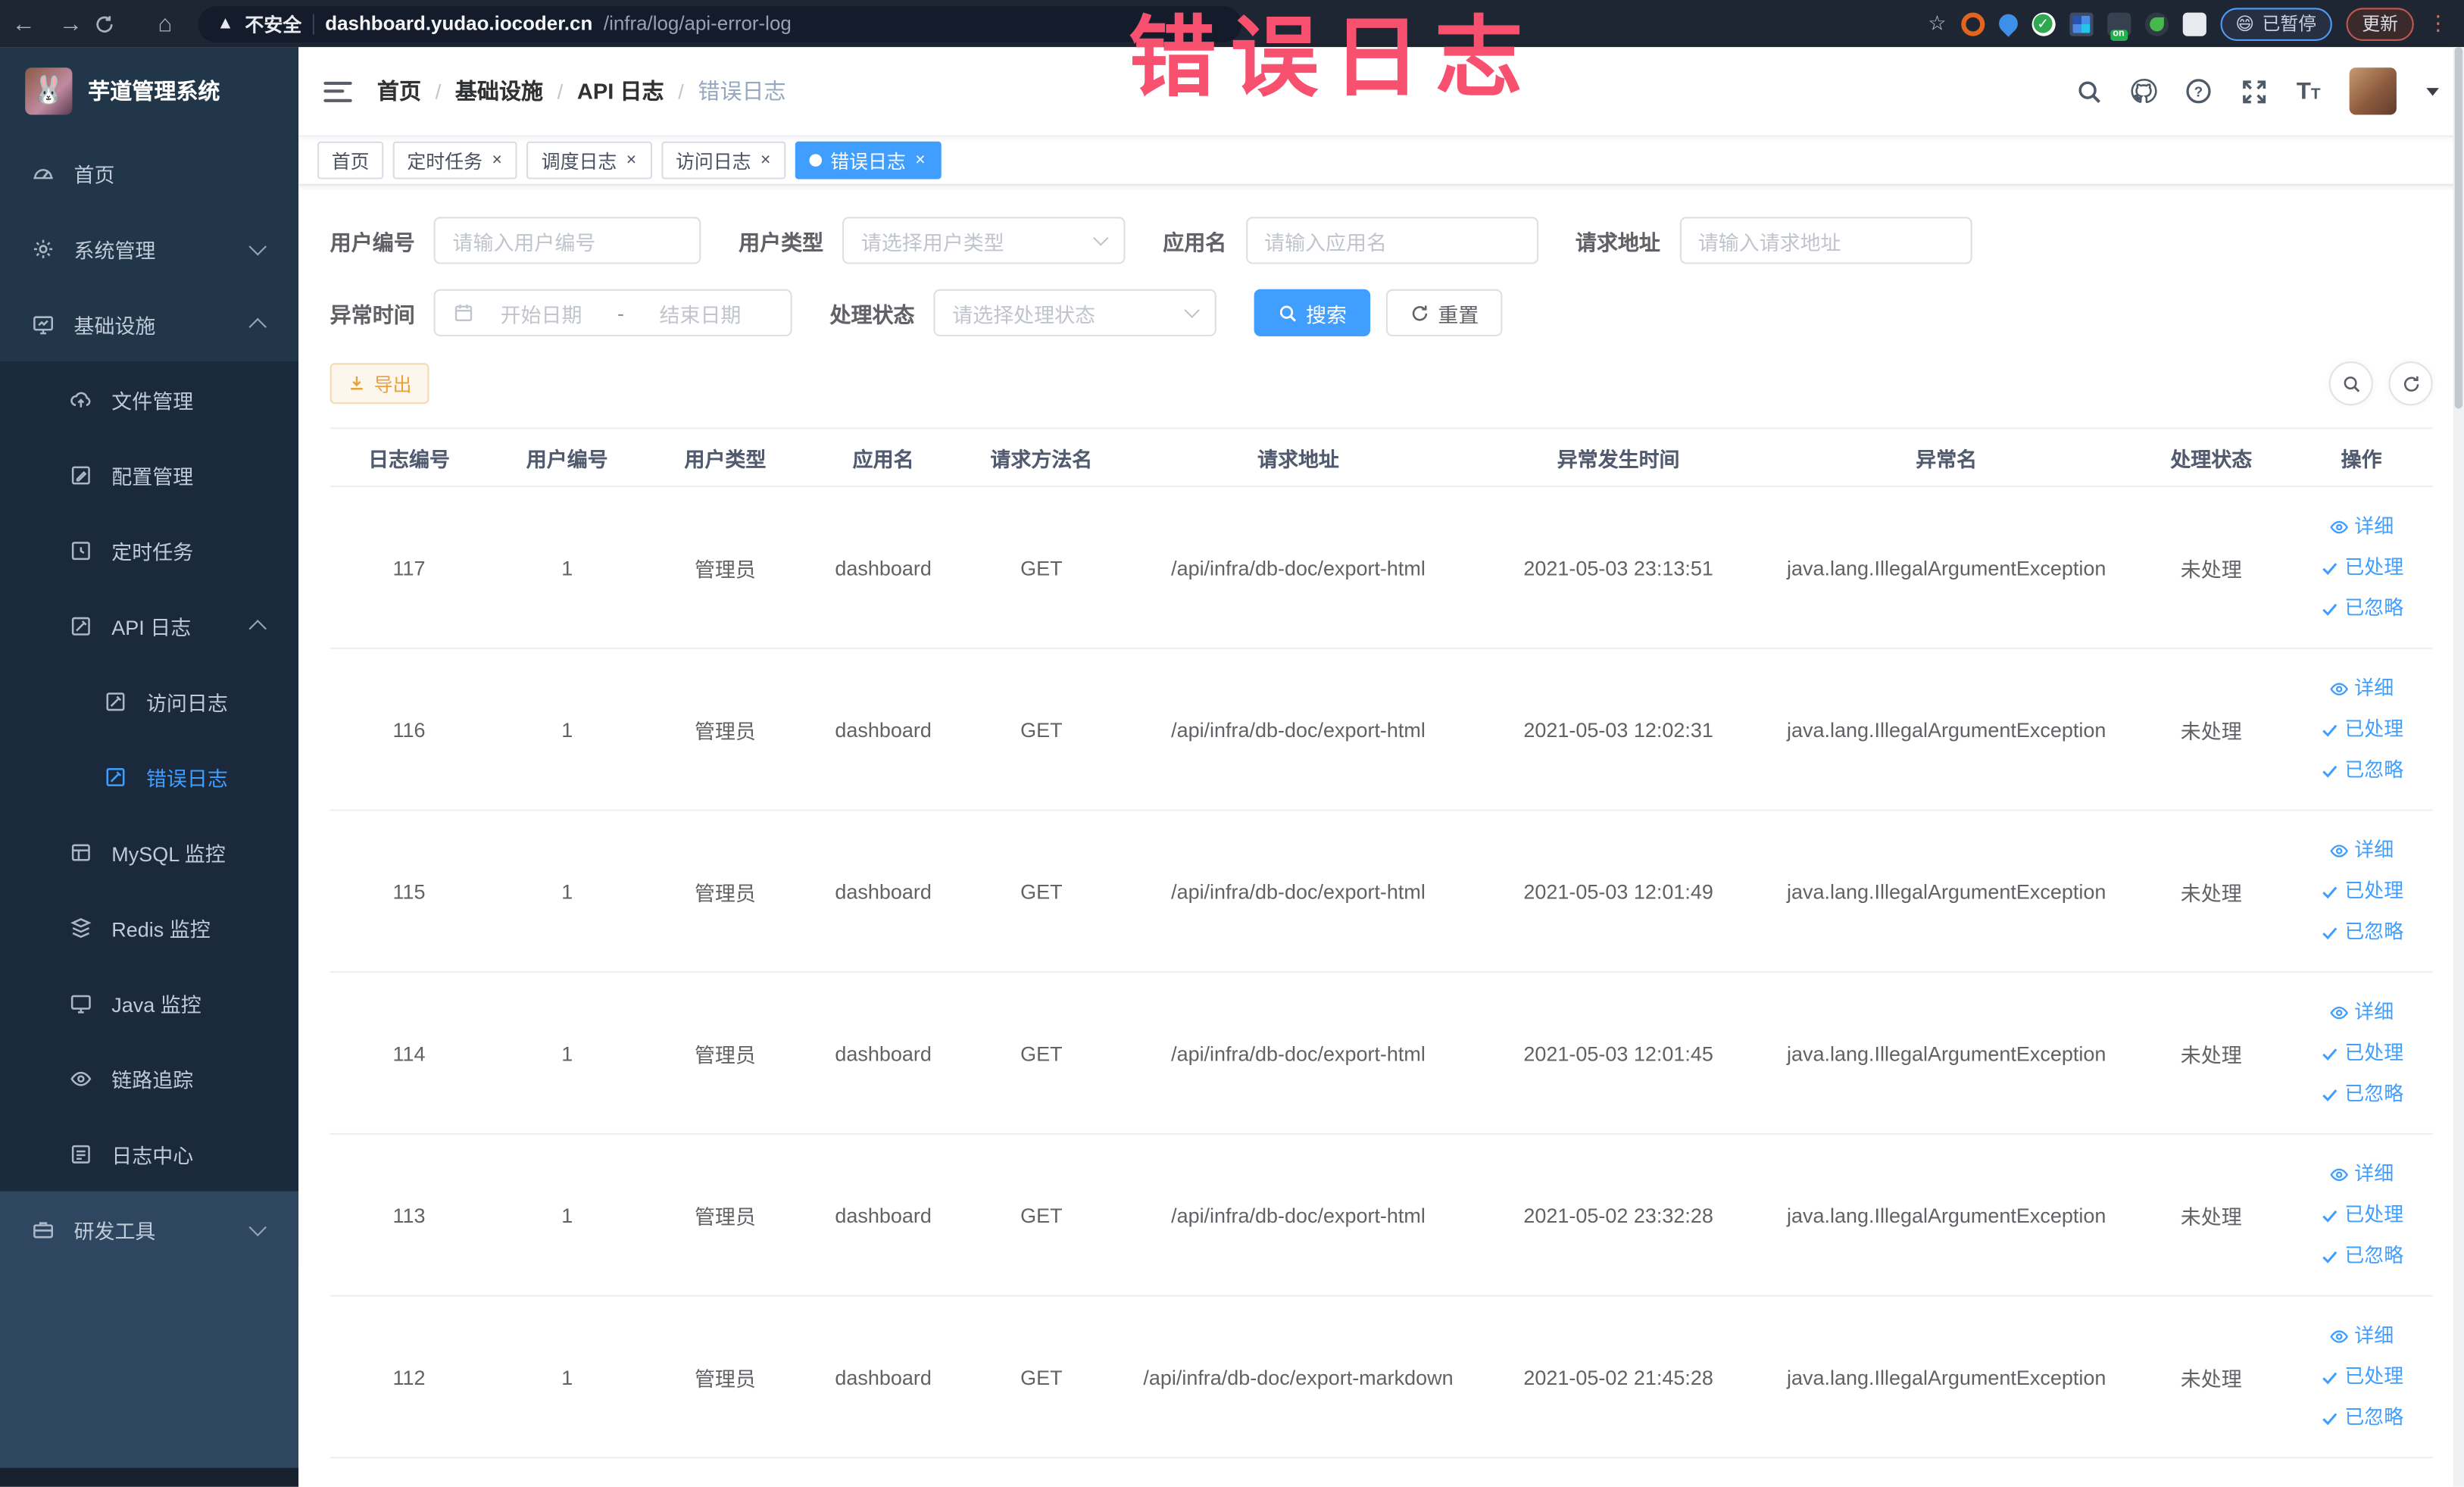 The height and width of the screenshot is (1487, 2464). I want to click on sidebar-item-Redis 监控: Redis 监控, so click(149, 927).